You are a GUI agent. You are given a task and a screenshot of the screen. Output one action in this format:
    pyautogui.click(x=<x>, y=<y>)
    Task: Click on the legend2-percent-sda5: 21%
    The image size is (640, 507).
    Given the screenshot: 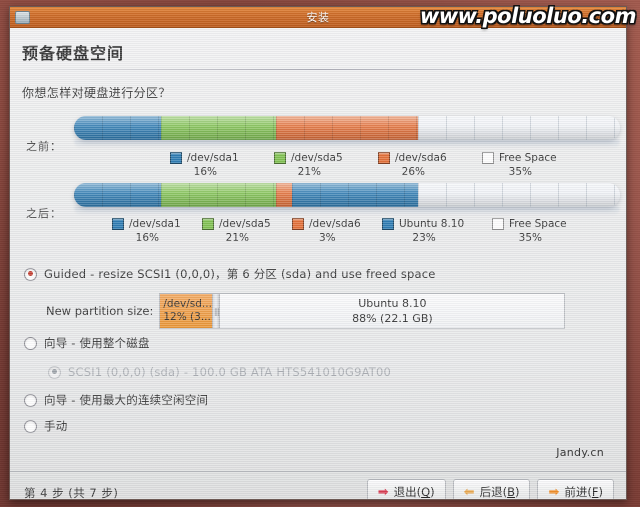 What is the action you would take?
    pyautogui.click(x=237, y=238)
    